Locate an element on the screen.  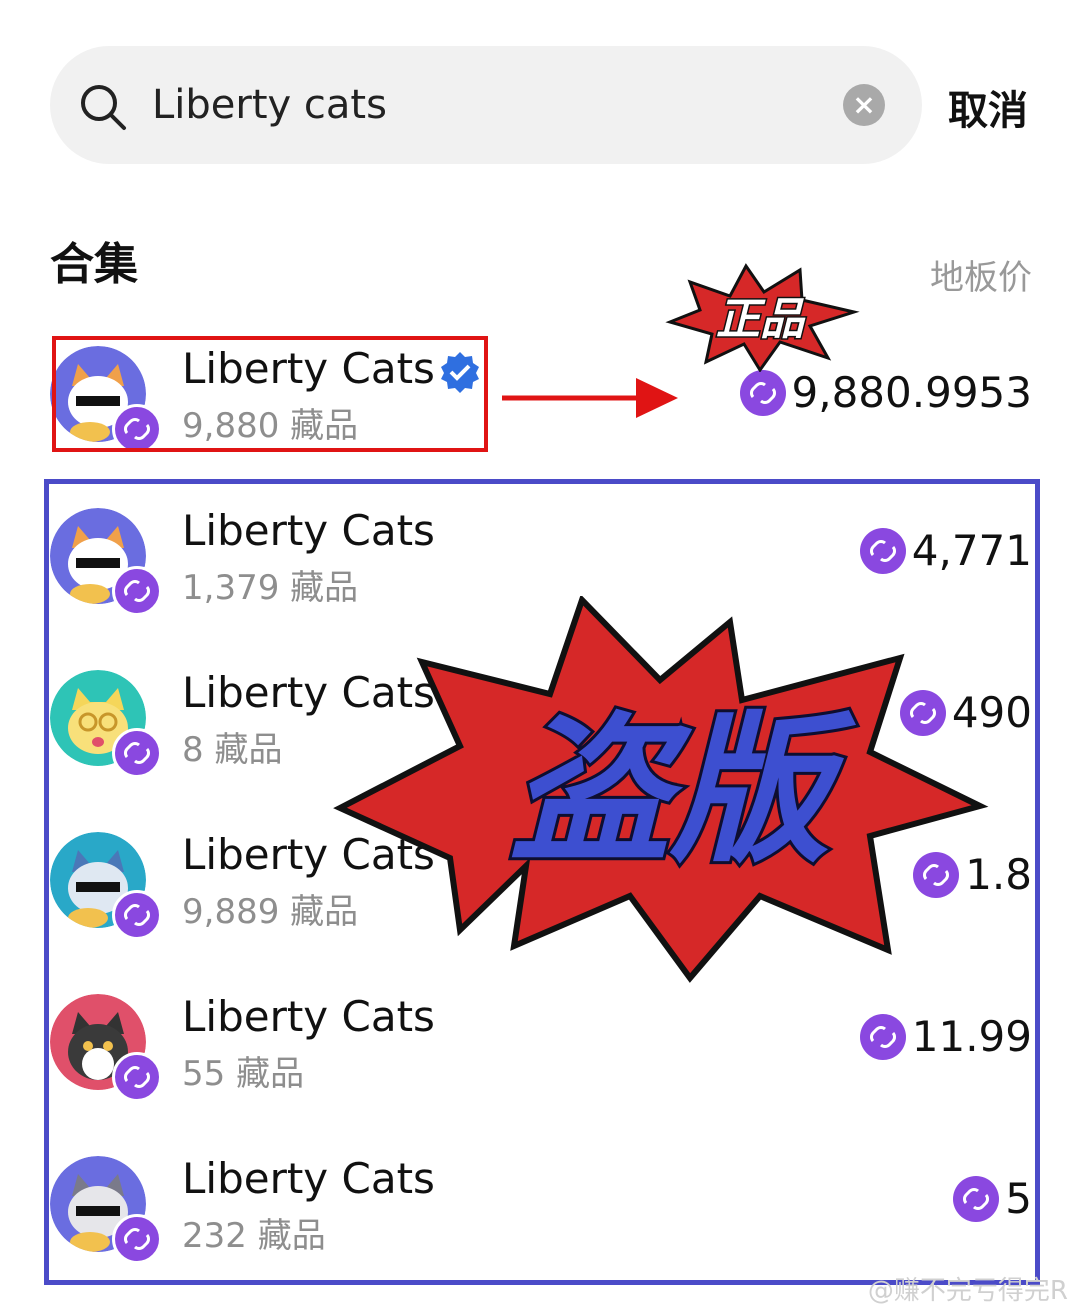
search-bar: Liberty cats × is located at coordinates (486, 105).